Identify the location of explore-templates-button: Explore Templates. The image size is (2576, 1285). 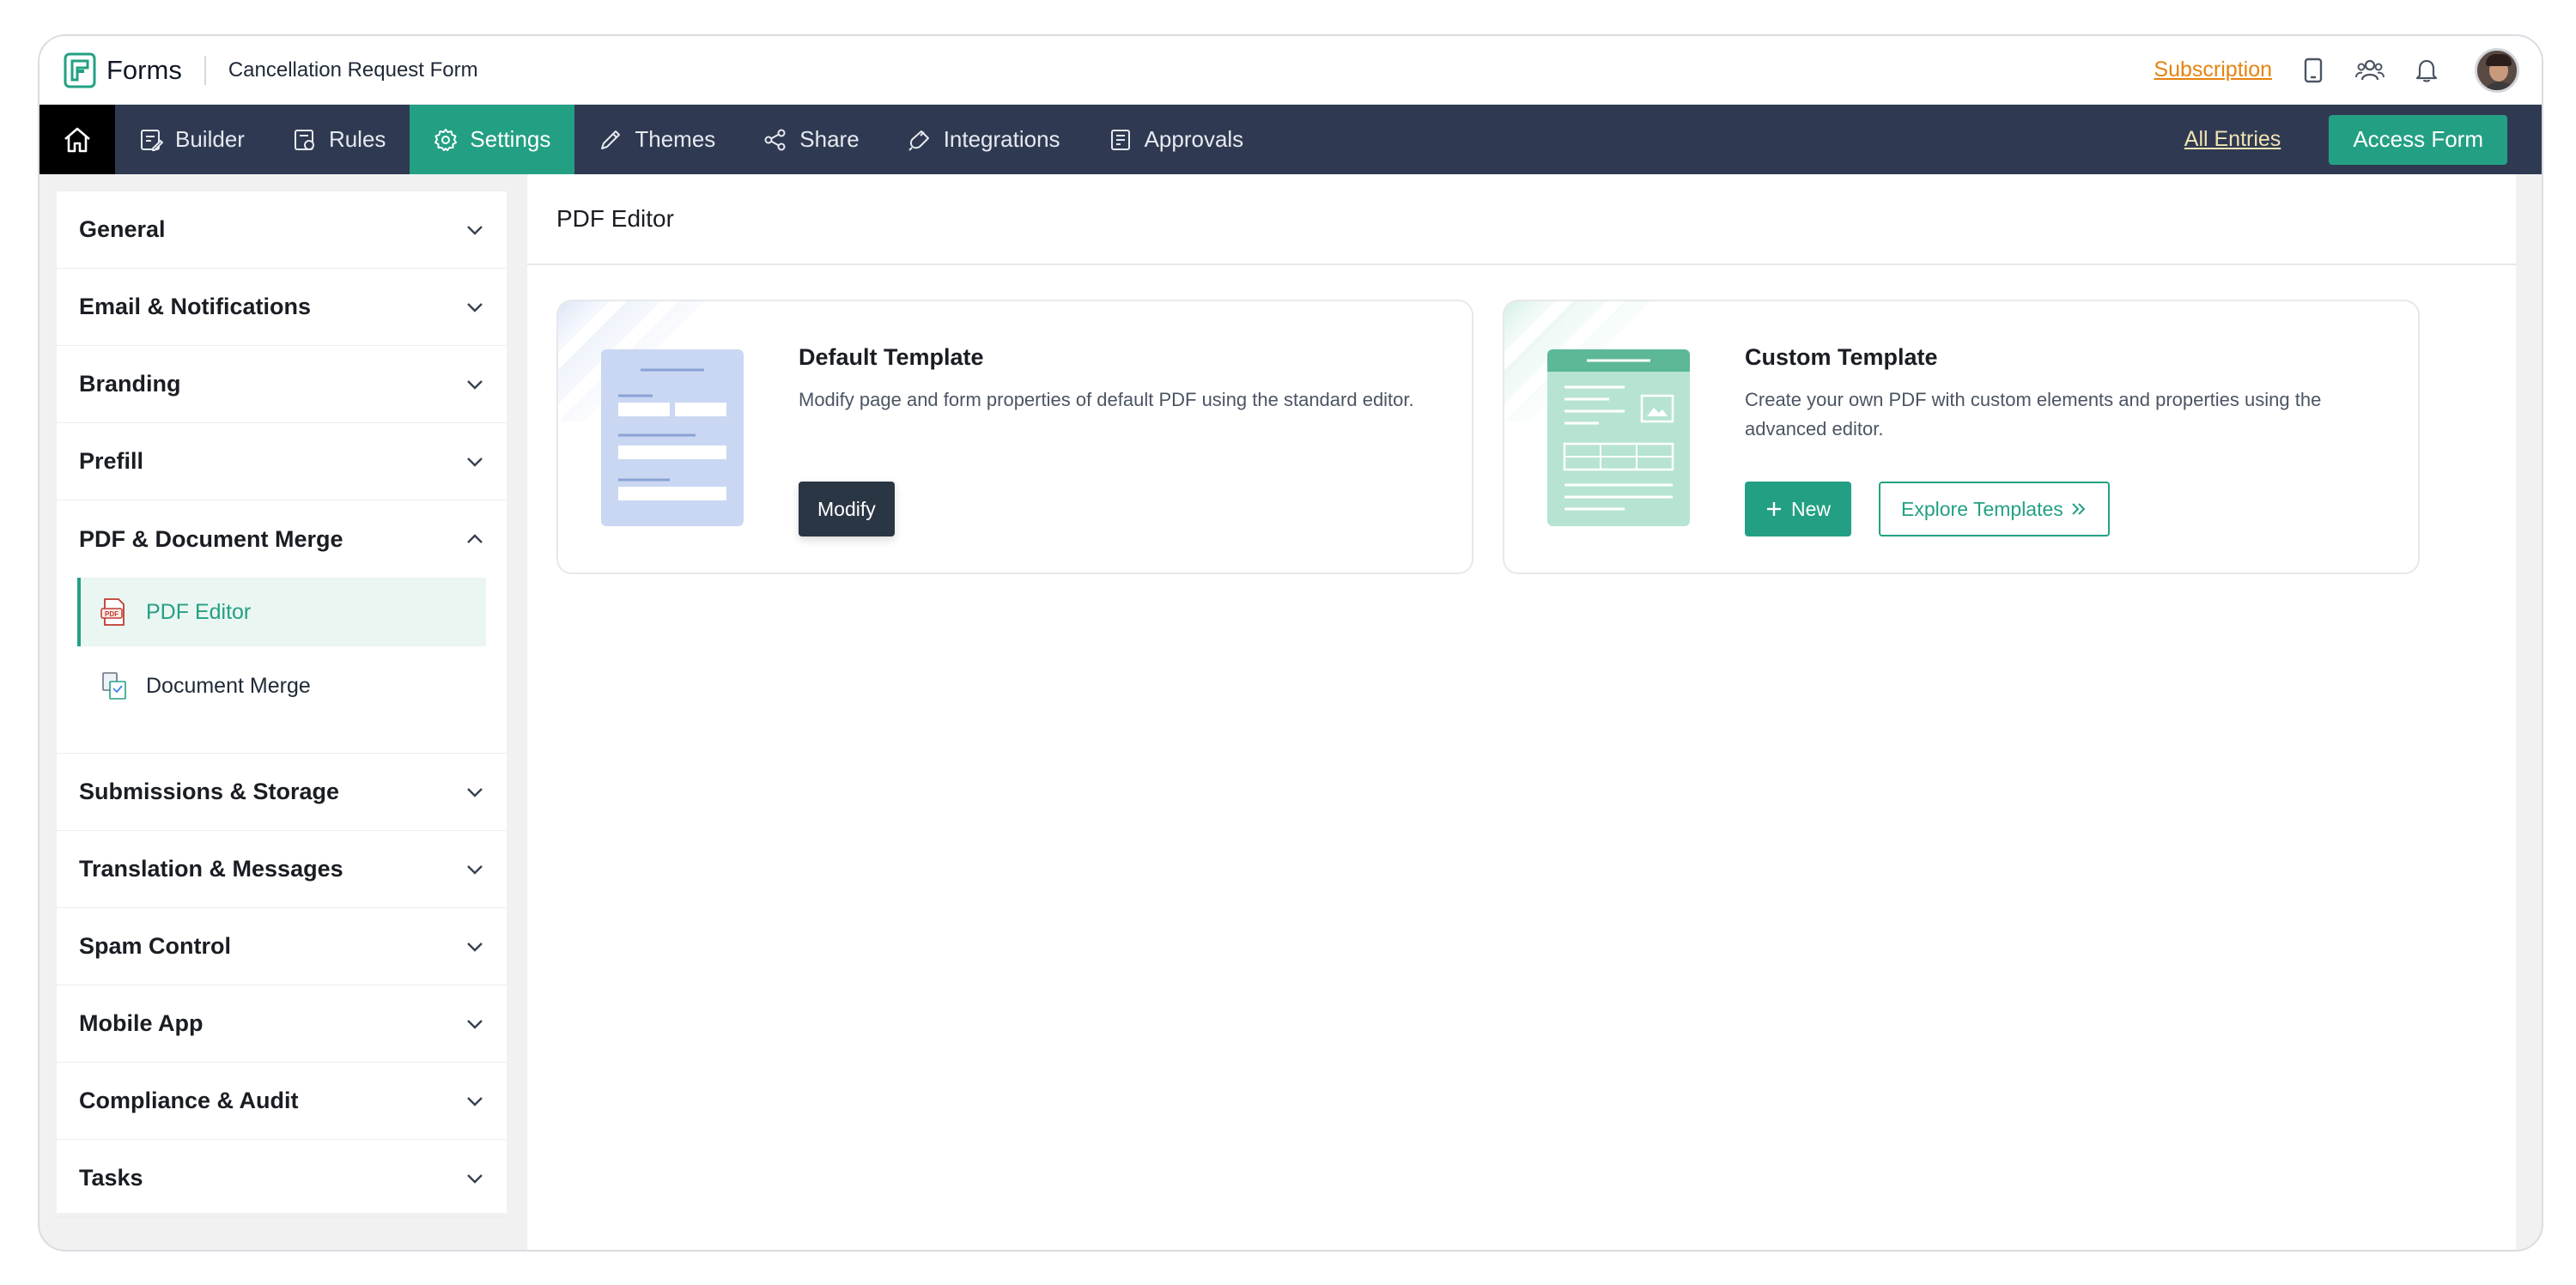
(1995, 509).